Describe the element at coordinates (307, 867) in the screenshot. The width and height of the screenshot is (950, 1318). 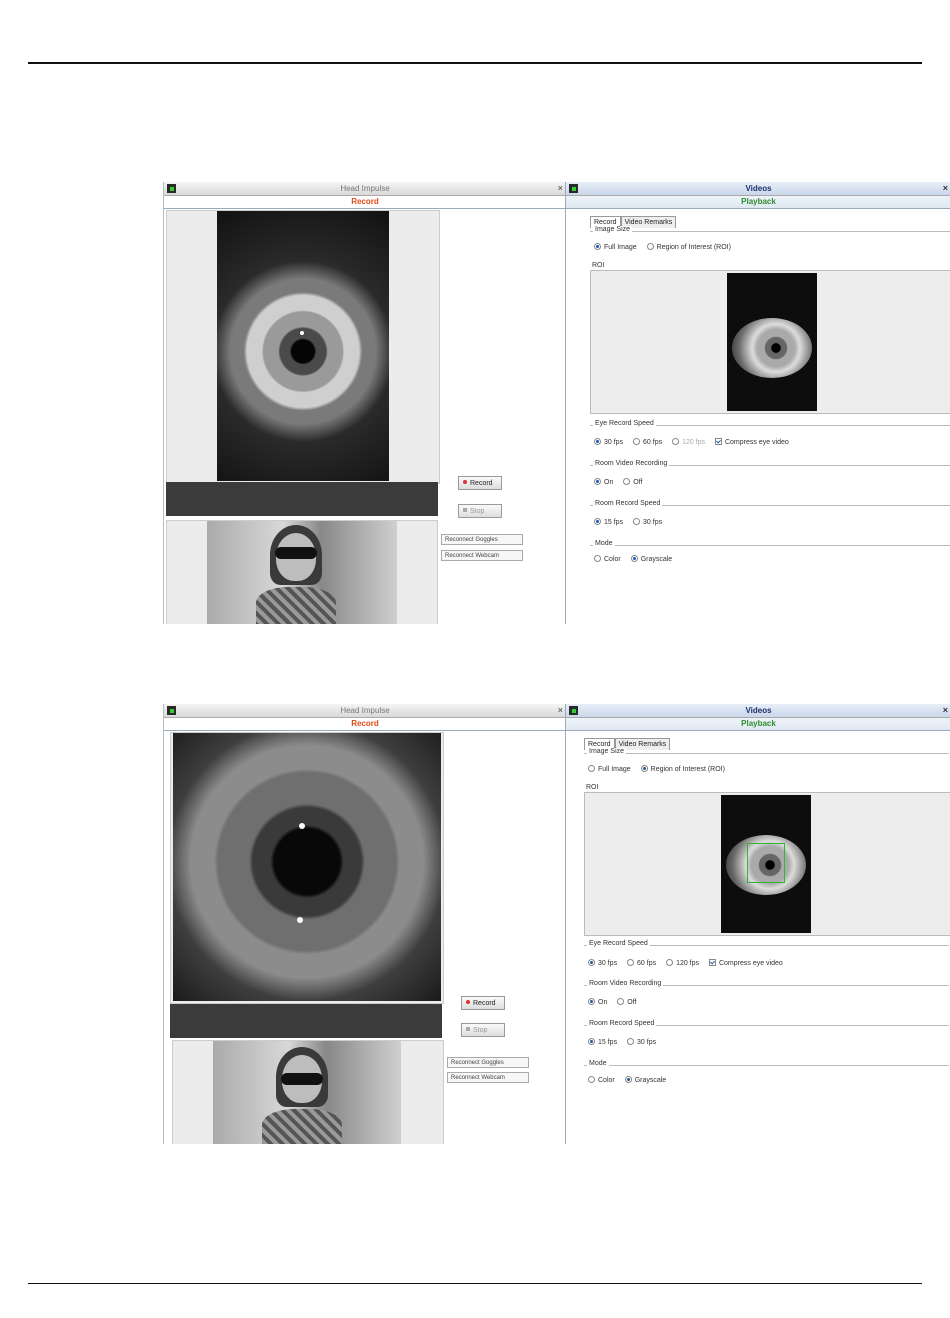
I see `eye-video-image` at that location.